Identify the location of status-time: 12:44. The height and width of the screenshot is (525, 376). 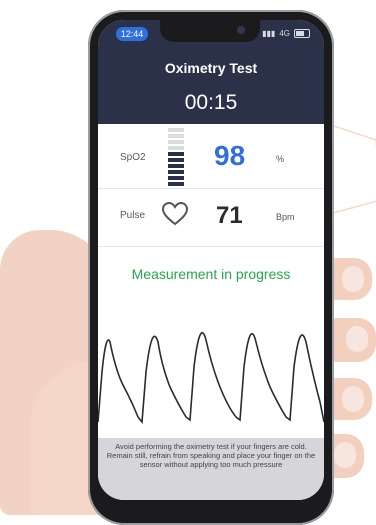
(132, 34).